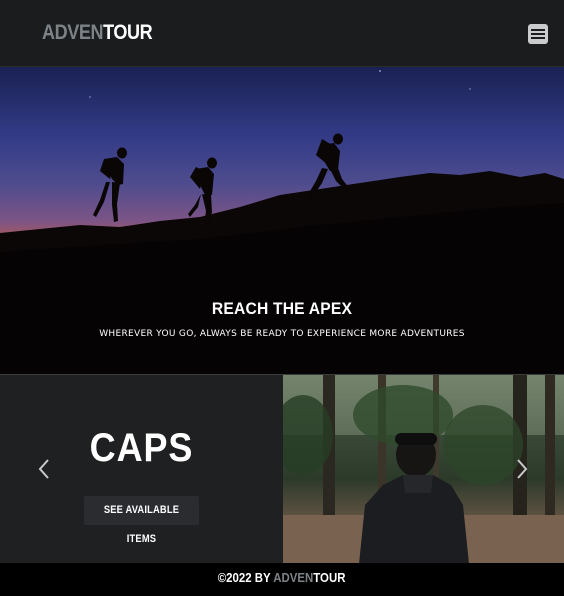 The width and height of the screenshot is (564, 596). I want to click on footer-brand-part-1: ADVEN, so click(293, 577).